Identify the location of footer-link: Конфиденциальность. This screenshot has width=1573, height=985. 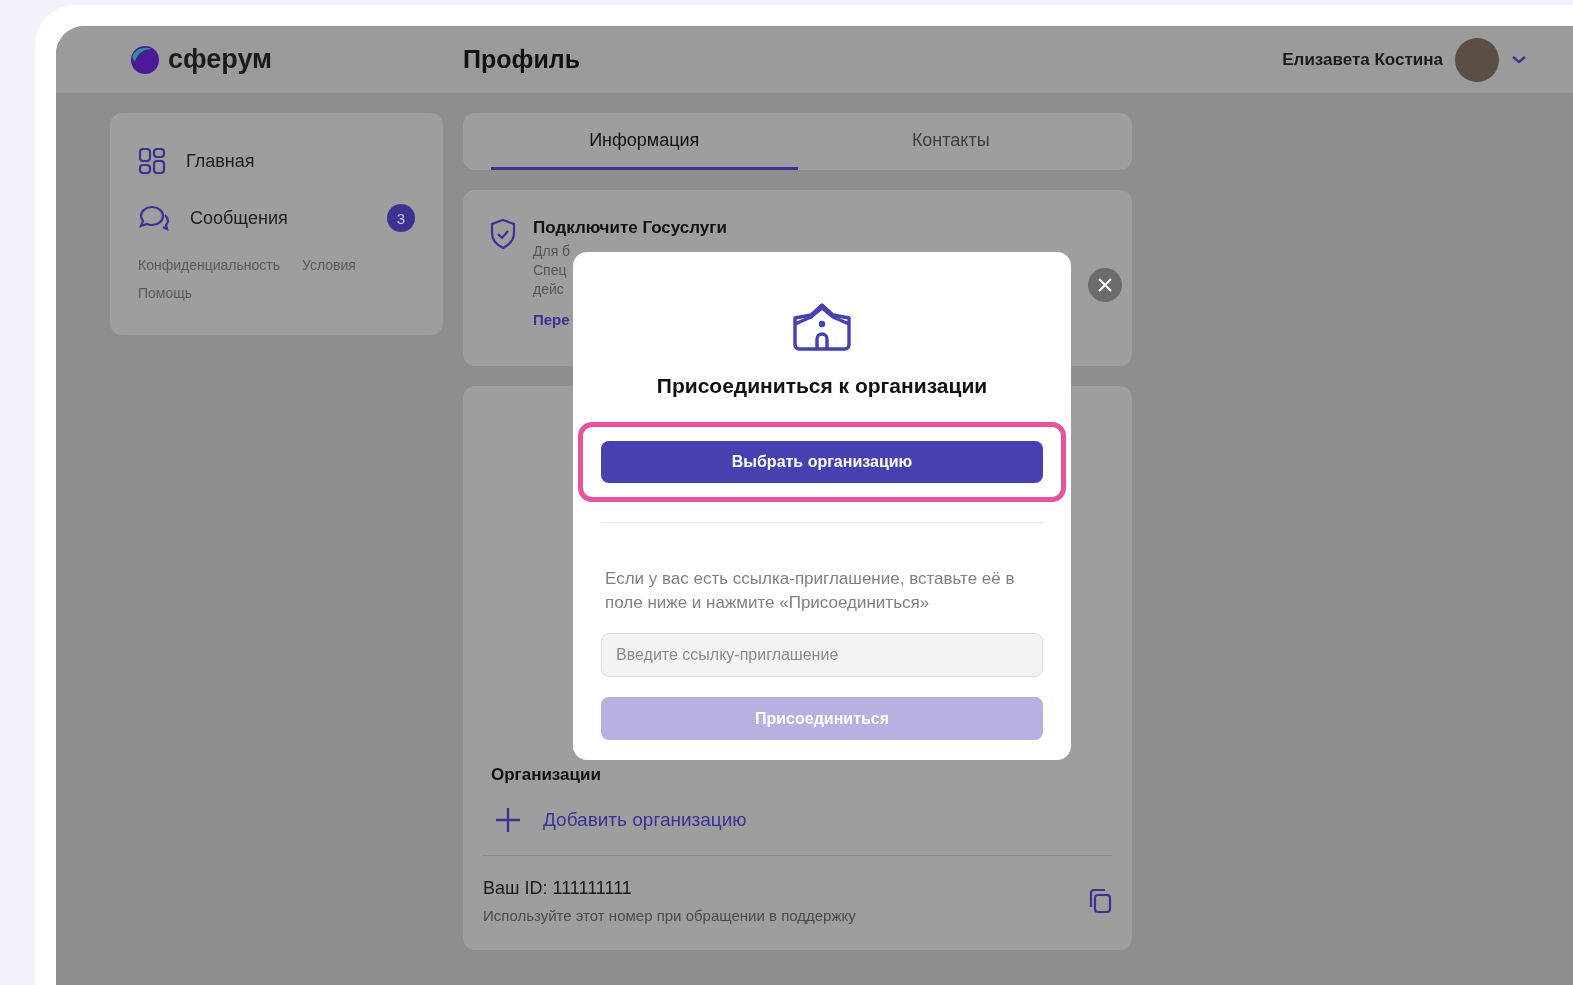
(209, 265).